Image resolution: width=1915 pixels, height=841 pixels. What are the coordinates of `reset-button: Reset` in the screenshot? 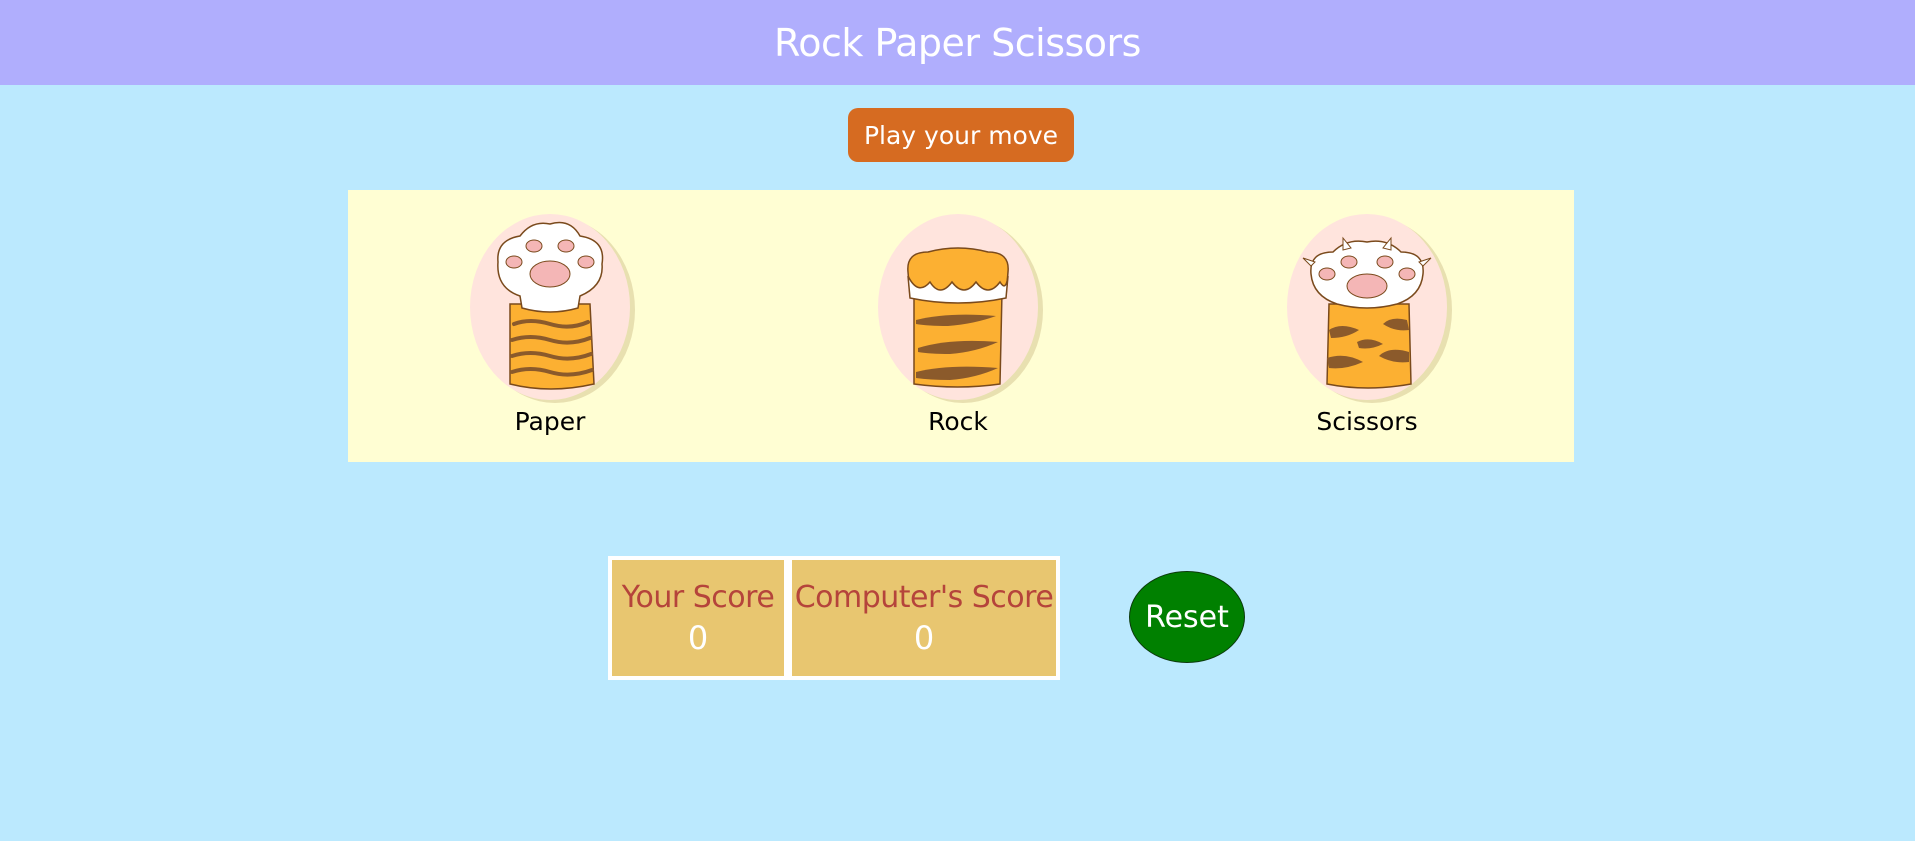 It's located at (1187, 617).